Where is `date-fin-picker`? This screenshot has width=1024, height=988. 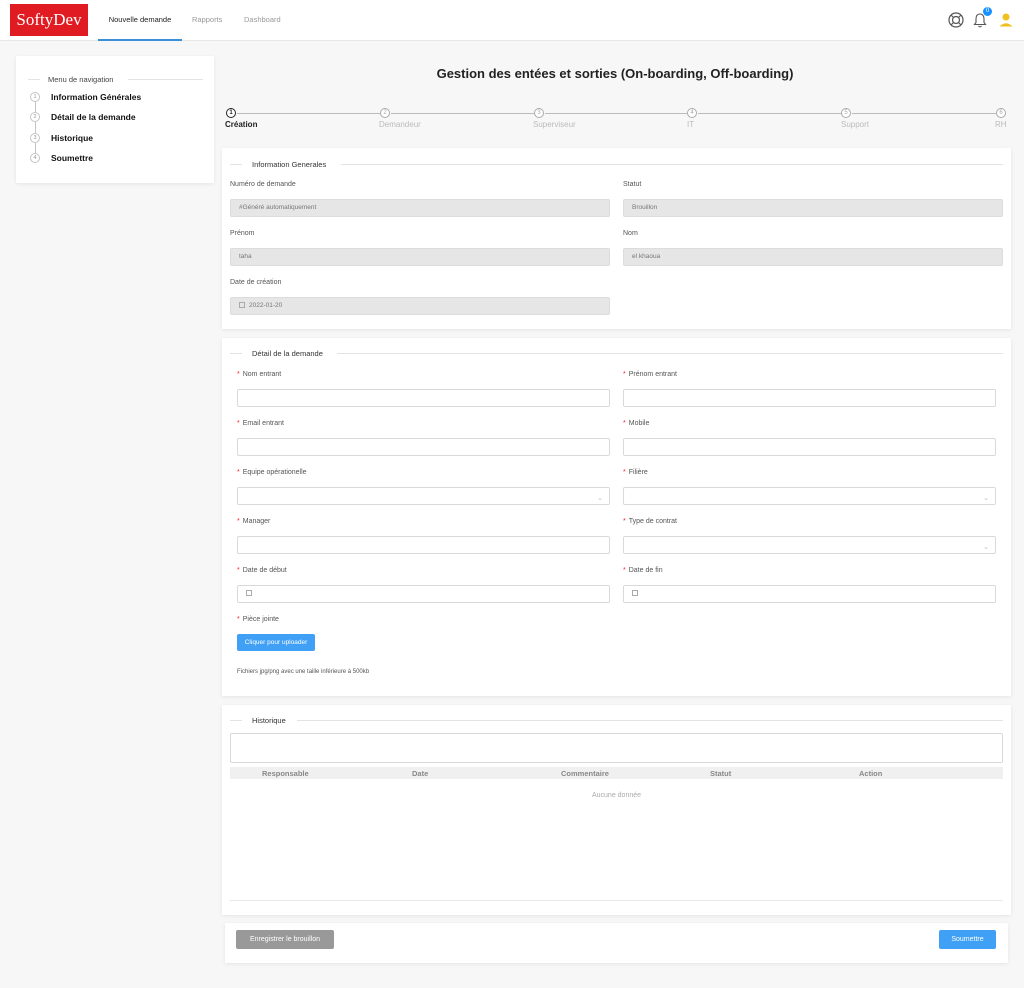
date-fin-picker is located at coordinates (809, 594).